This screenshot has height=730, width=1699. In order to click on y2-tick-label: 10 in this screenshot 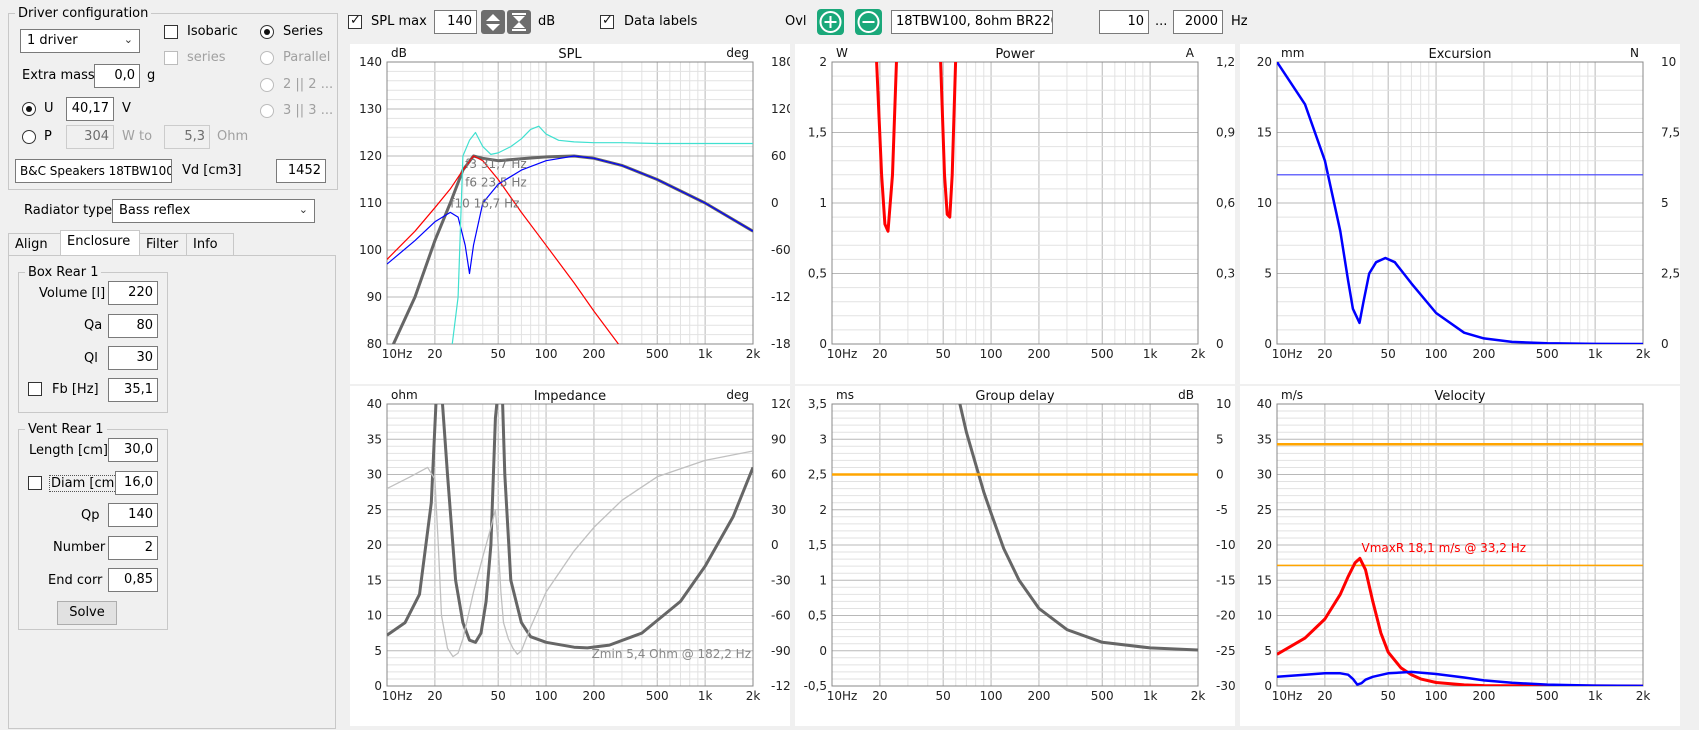, I will do `click(1223, 404)`.